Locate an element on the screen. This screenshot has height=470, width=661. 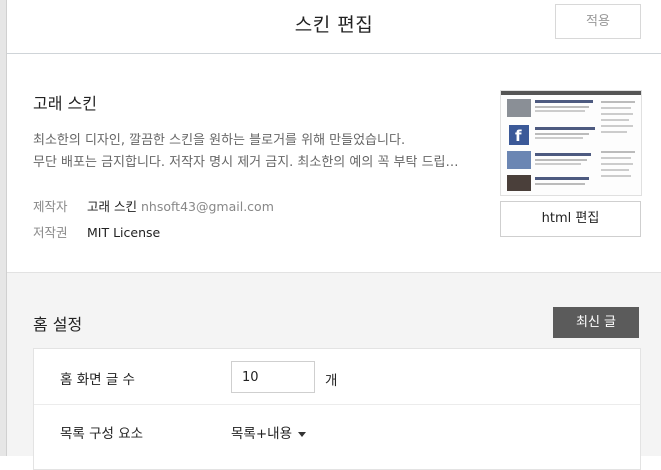
author-name: 고래 스킨 is located at coordinates (112, 206).